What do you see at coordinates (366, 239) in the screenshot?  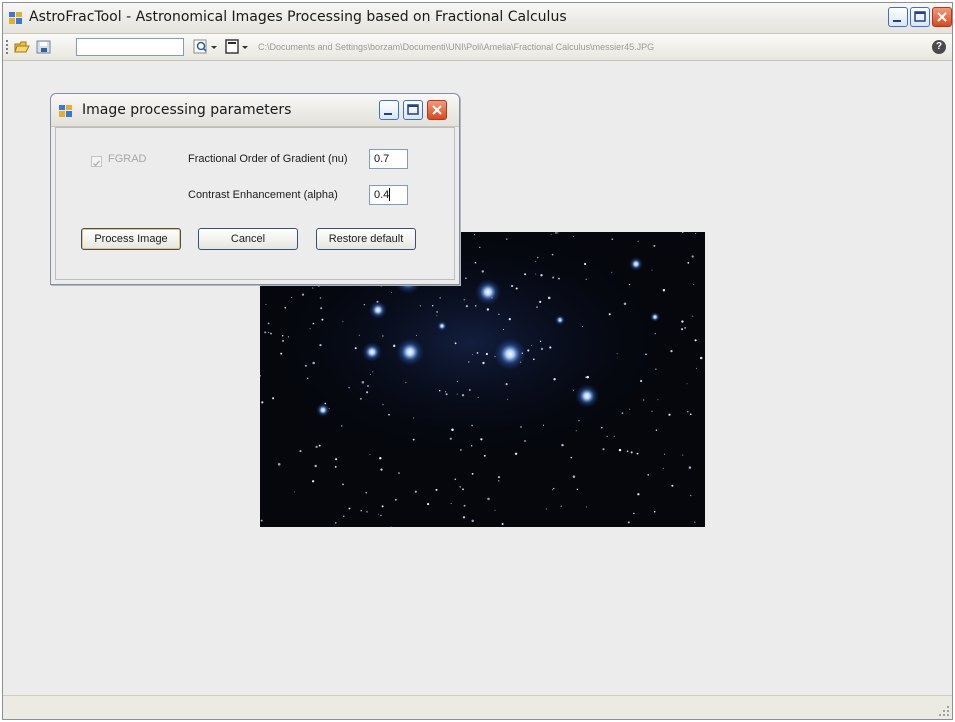 I see `restore-default-button: Restore default` at bounding box center [366, 239].